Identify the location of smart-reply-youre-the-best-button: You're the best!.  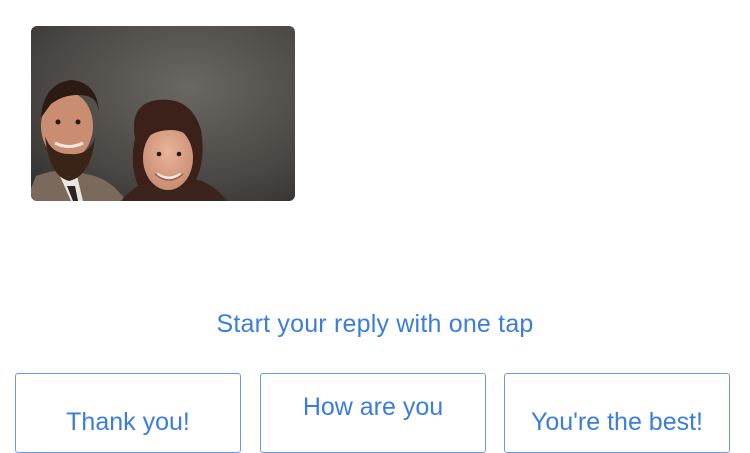
(617, 413).